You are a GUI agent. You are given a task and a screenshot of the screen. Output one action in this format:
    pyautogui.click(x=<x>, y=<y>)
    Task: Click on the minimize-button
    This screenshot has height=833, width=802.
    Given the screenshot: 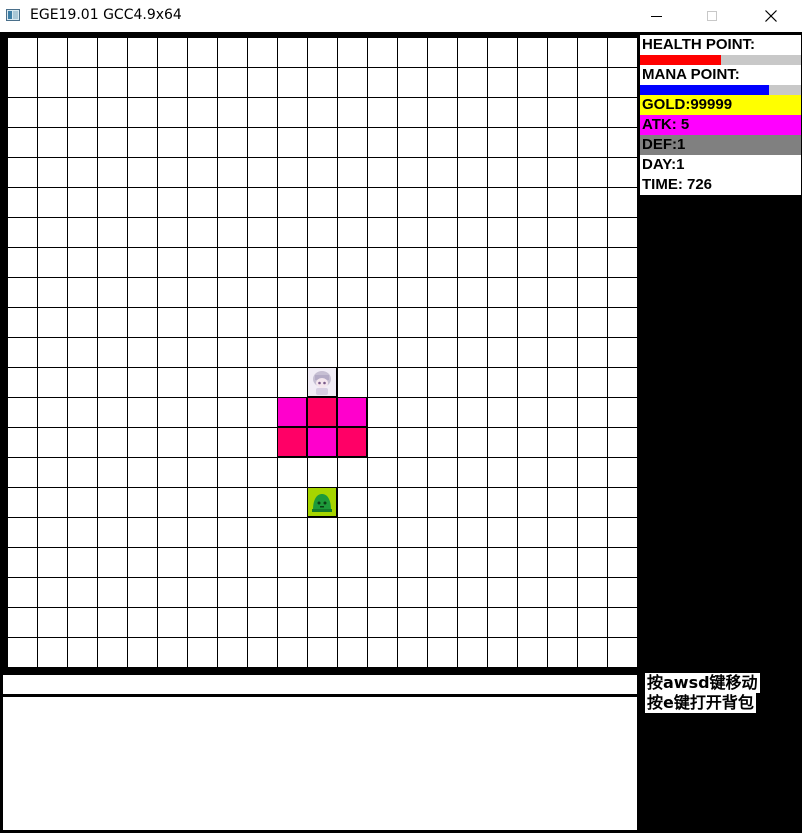 What is the action you would take?
    pyautogui.click(x=656, y=16)
    